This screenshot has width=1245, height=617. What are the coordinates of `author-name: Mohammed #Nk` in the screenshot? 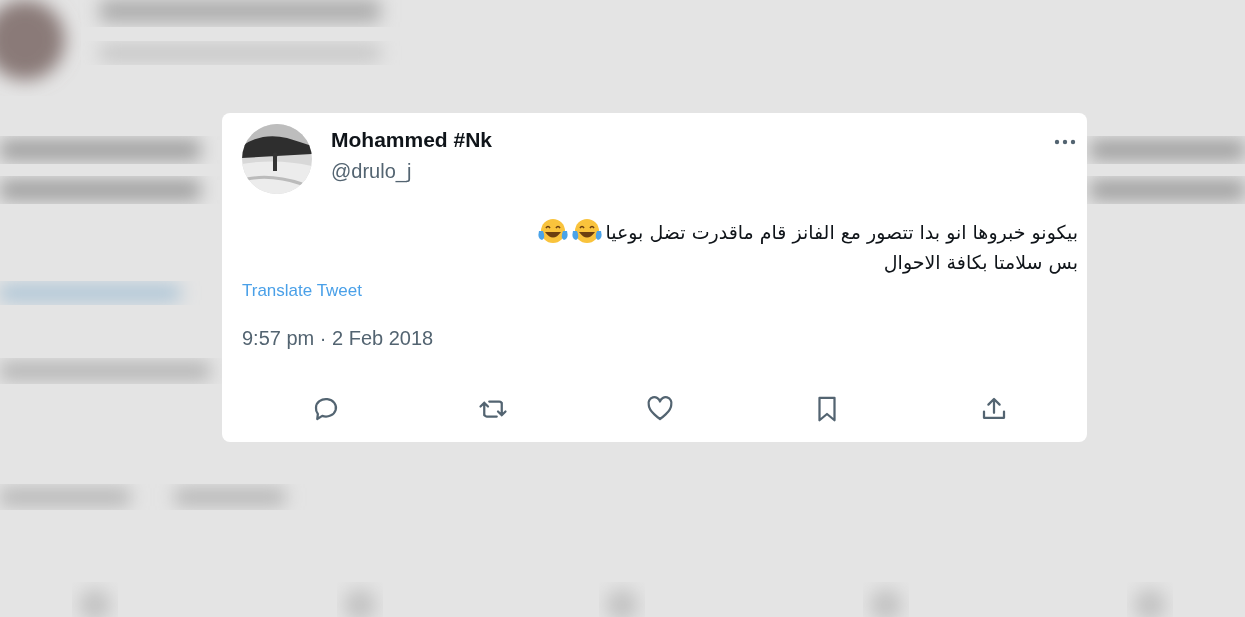 It's located at (692, 140).